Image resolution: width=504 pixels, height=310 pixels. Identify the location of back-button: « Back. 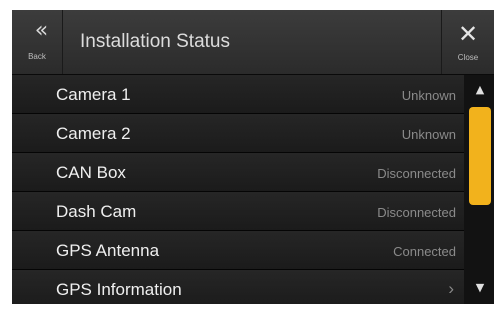
(37, 42).